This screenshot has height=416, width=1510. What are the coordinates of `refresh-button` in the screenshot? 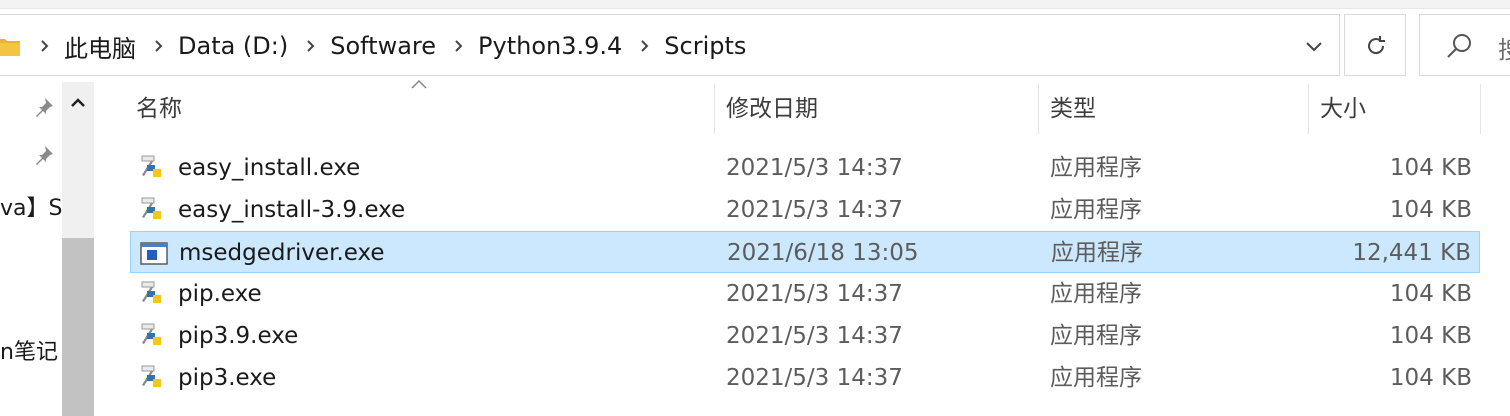 It's located at (1375, 45).